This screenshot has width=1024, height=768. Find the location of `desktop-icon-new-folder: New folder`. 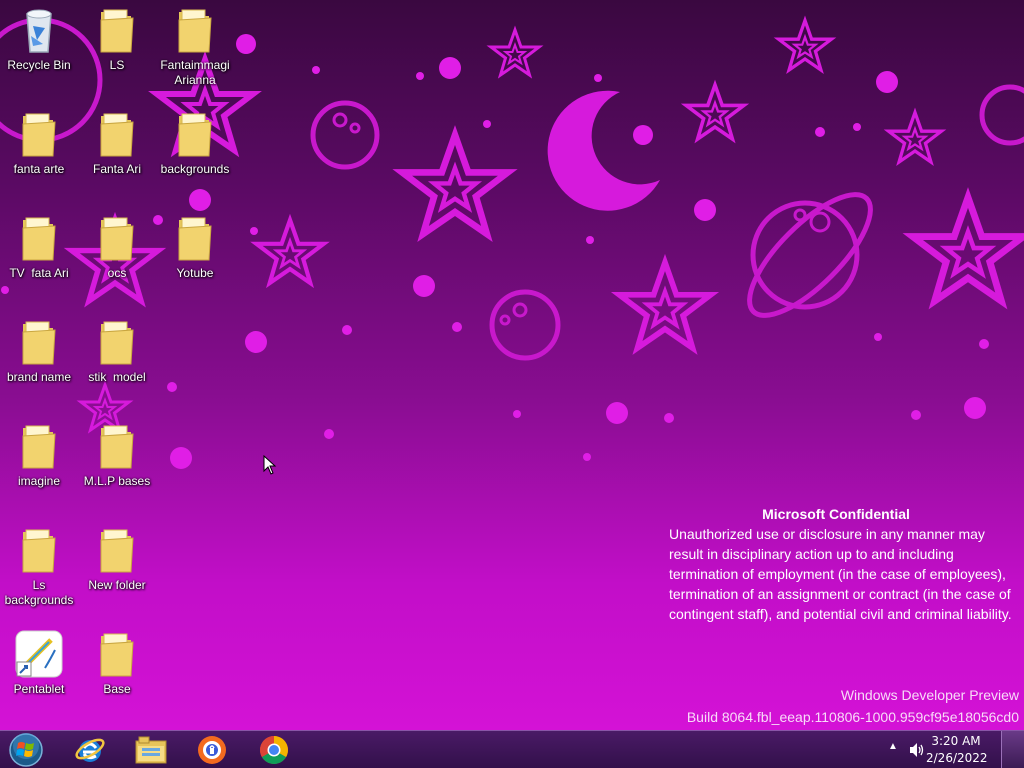

desktop-icon-new-folder: New folder is located at coordinates (117, 559).